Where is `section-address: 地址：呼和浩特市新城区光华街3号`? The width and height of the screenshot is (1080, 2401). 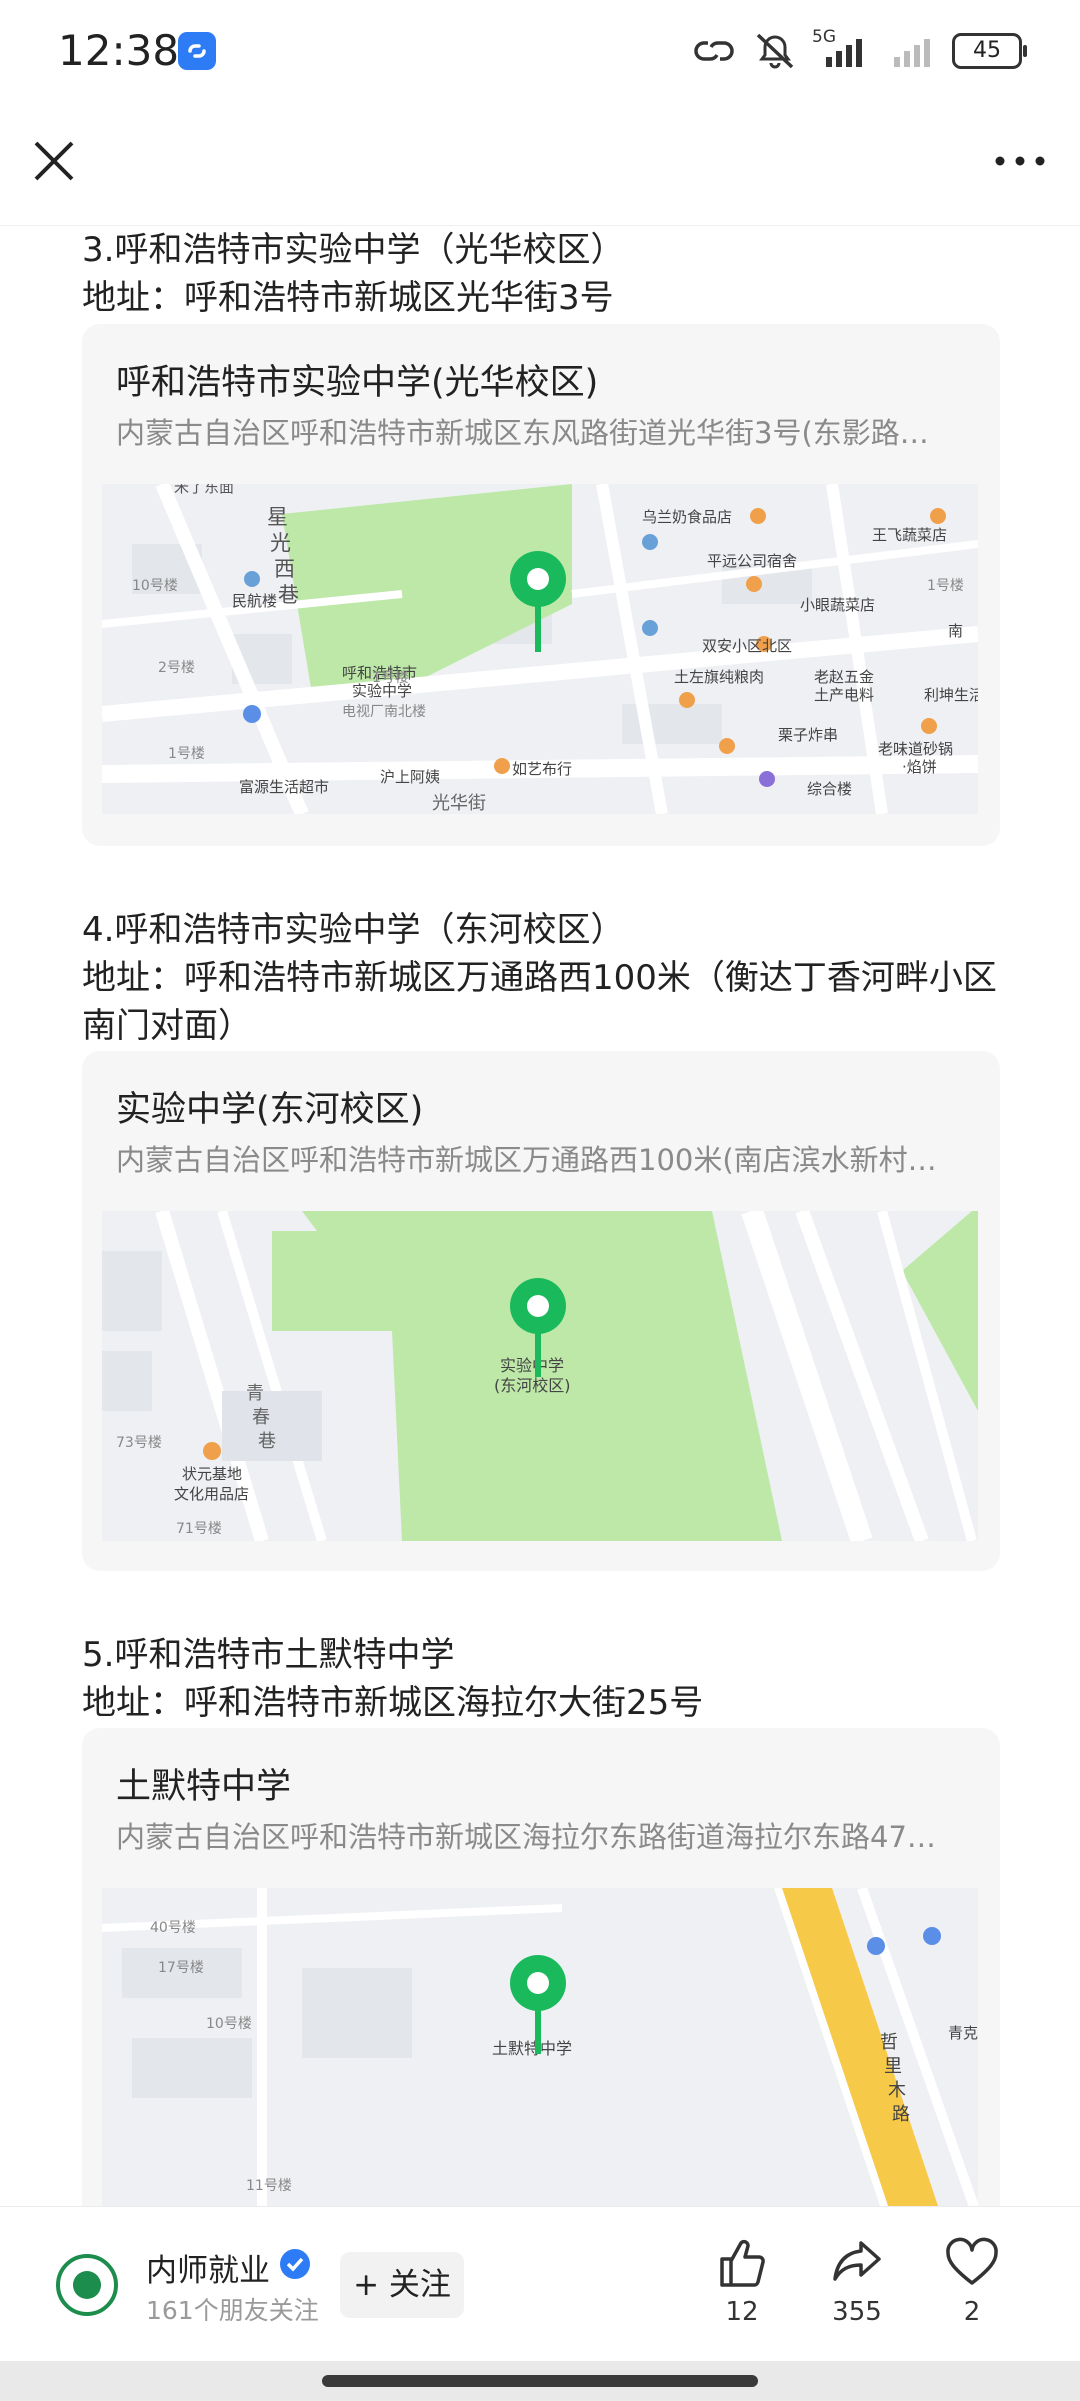 section-address: 地址：呼和浩特市新城区光华街3号 is located at coordinates (348, 298).